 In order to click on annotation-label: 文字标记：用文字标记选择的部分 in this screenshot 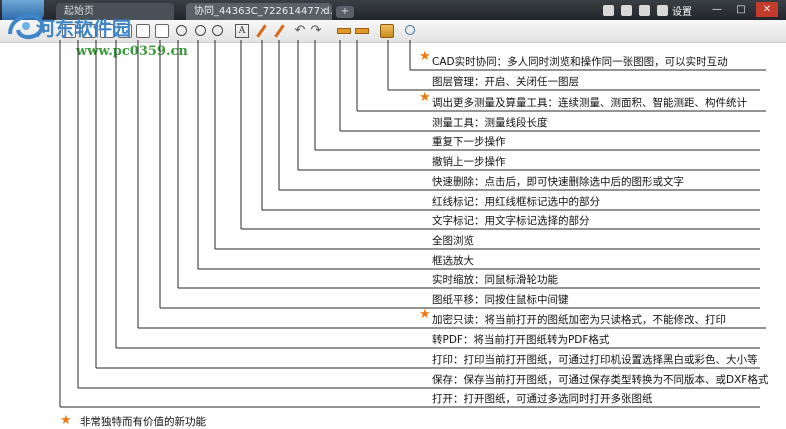, I will do `click(511, 221)`.